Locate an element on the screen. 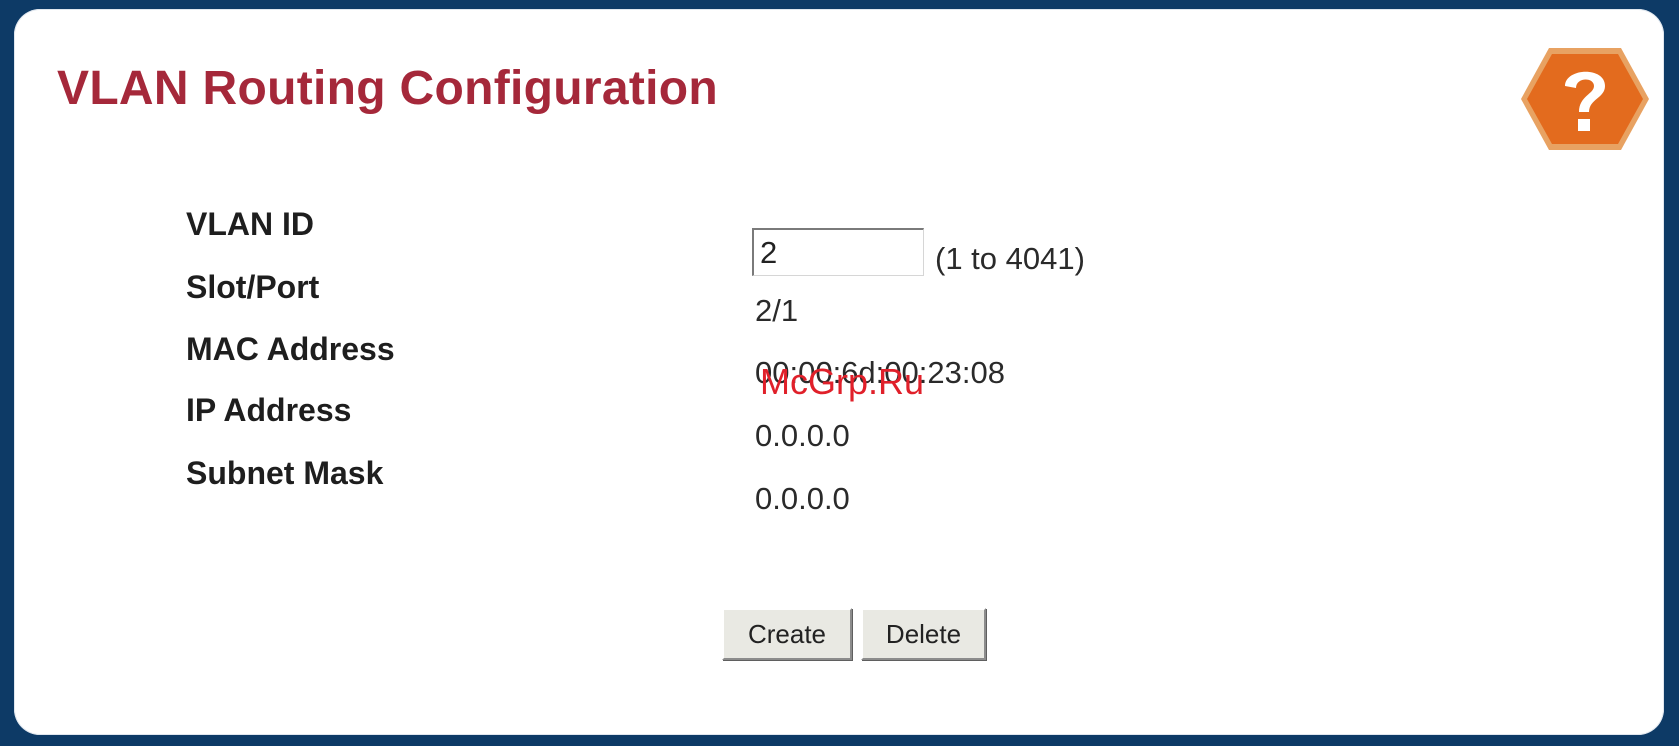  page-title: VLAN Routing Configuration is located at coordinates (388, 88).